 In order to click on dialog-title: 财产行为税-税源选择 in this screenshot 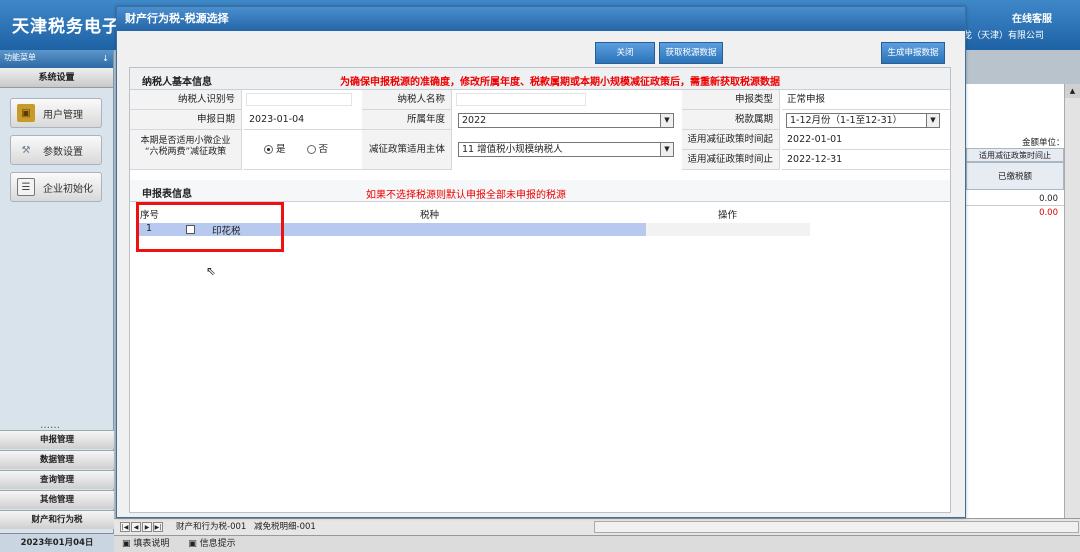, I will do `click(541, 19)`.